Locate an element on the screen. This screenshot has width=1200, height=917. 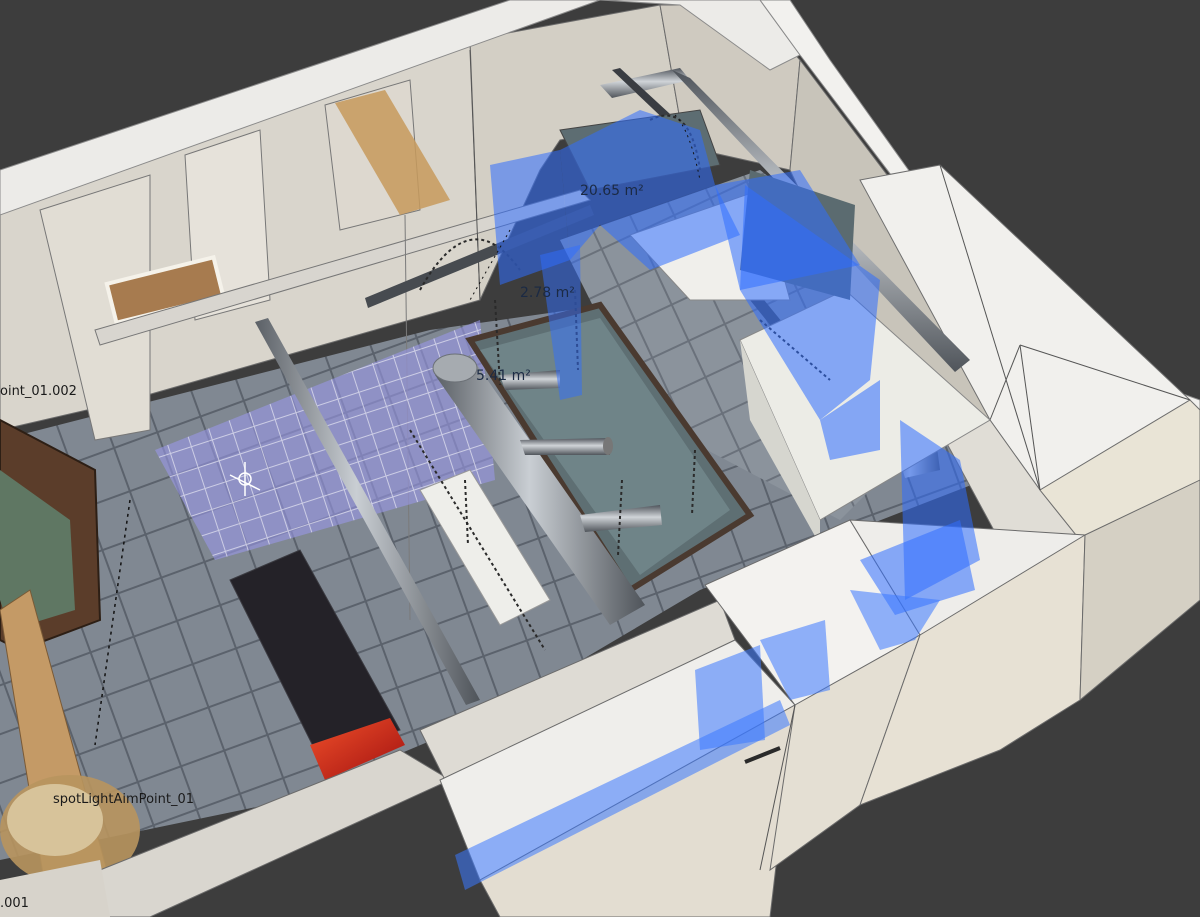
area-label-large: 20.65 m² is located at coordinates (612, 191).